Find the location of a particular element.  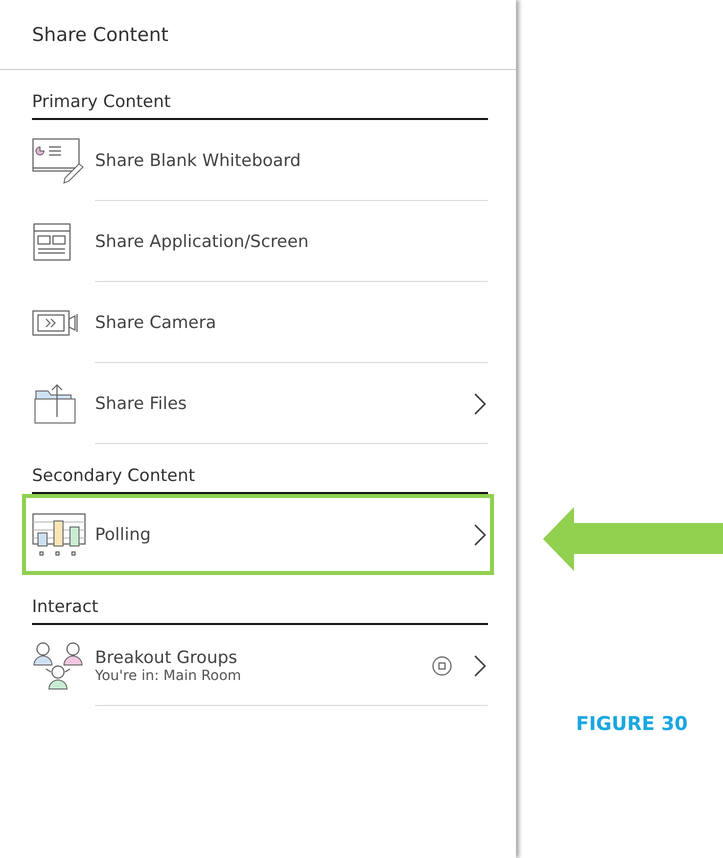

item-label: Share Application/Screen is located at coordinates (202, 242).